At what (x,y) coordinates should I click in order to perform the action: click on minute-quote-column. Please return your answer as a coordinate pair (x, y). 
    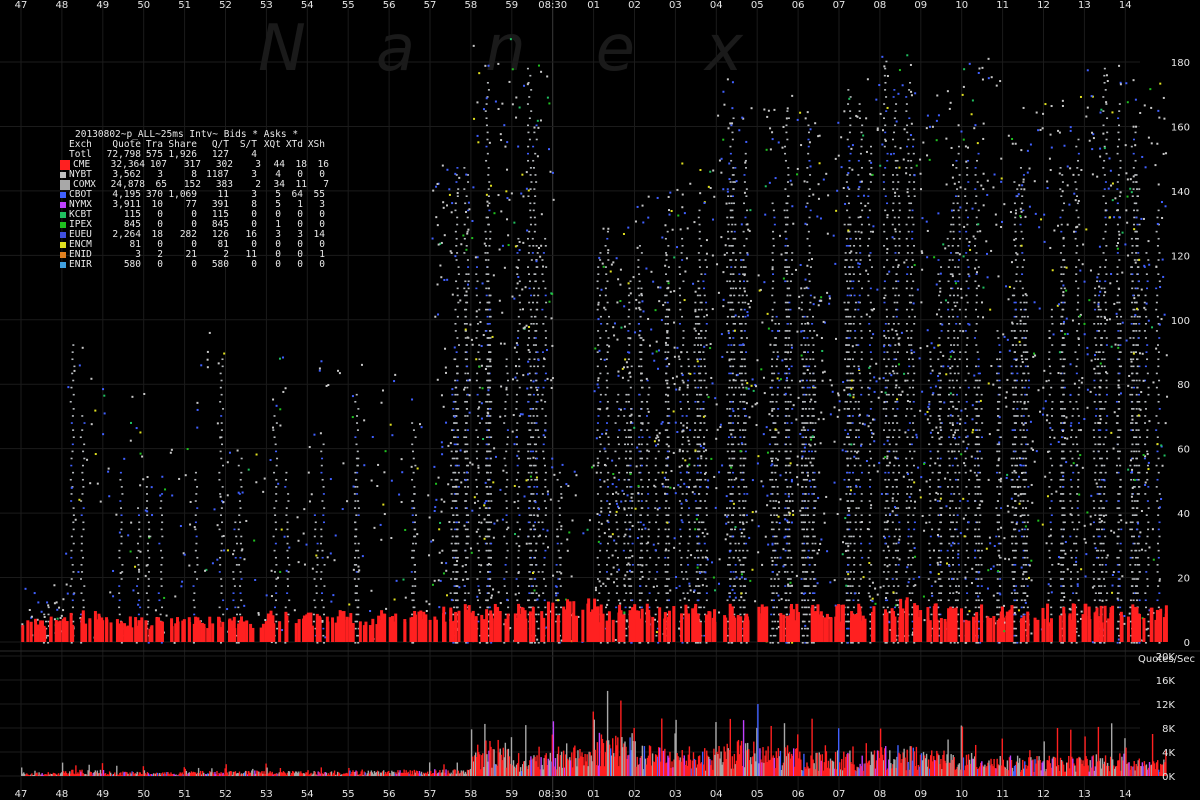
    Looking at the image, I should click on (452, 404).